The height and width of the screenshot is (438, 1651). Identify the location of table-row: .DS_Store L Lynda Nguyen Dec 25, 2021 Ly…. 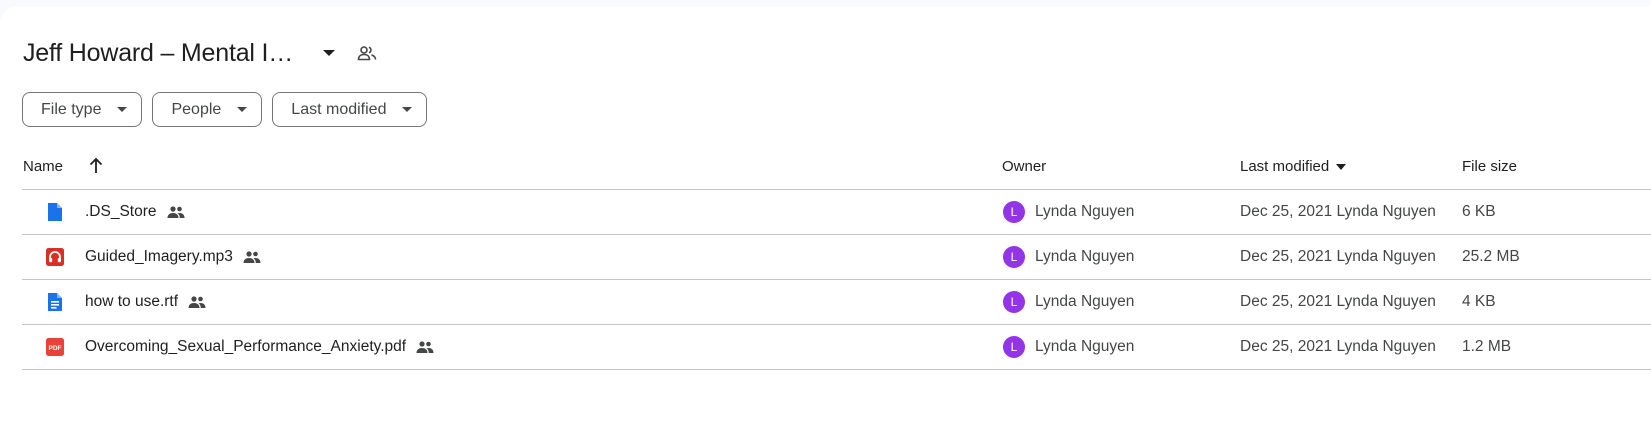
(836, 212).